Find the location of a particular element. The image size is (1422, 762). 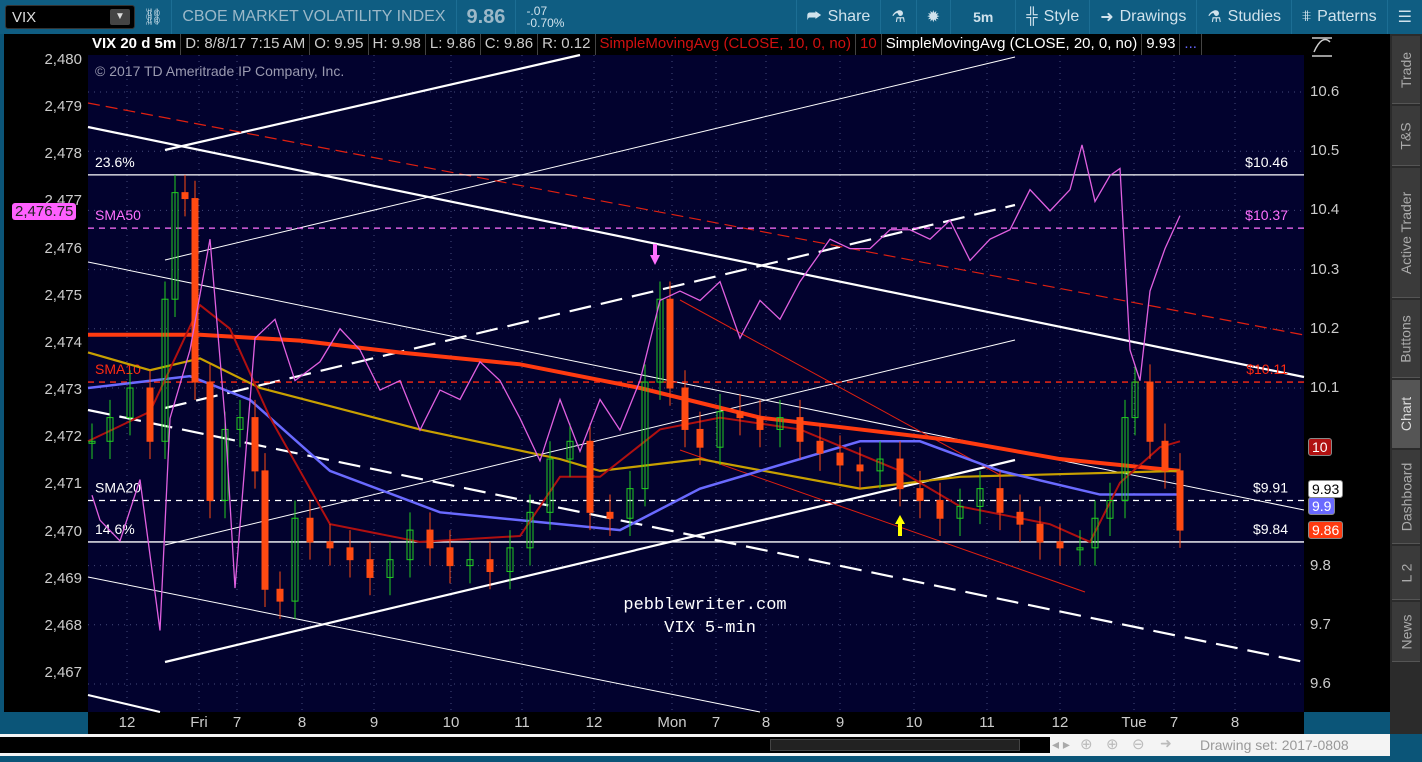

arrow-right-icon: ➜ is located at coordinates (1166, 743).